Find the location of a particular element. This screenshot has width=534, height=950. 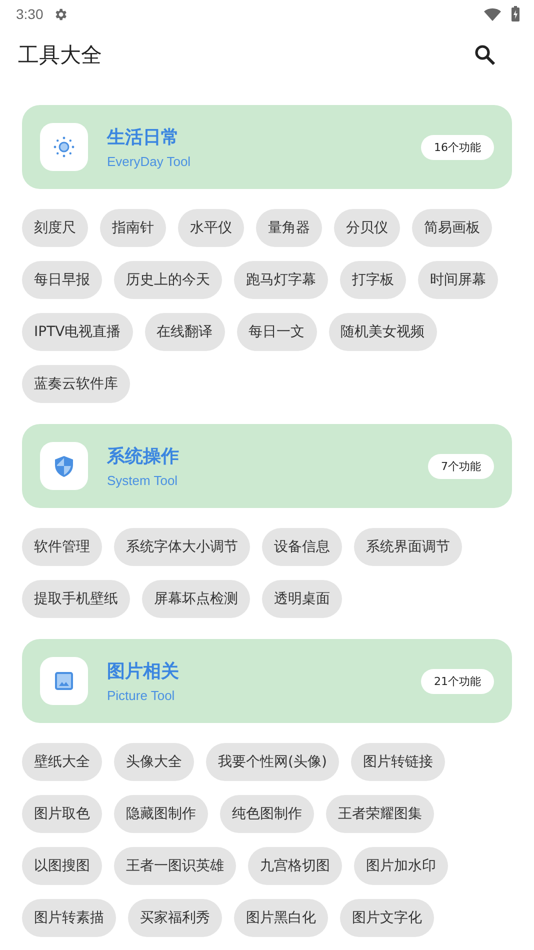

tool-chip: IPTV电视直播 is located at coordinates (77, 332).